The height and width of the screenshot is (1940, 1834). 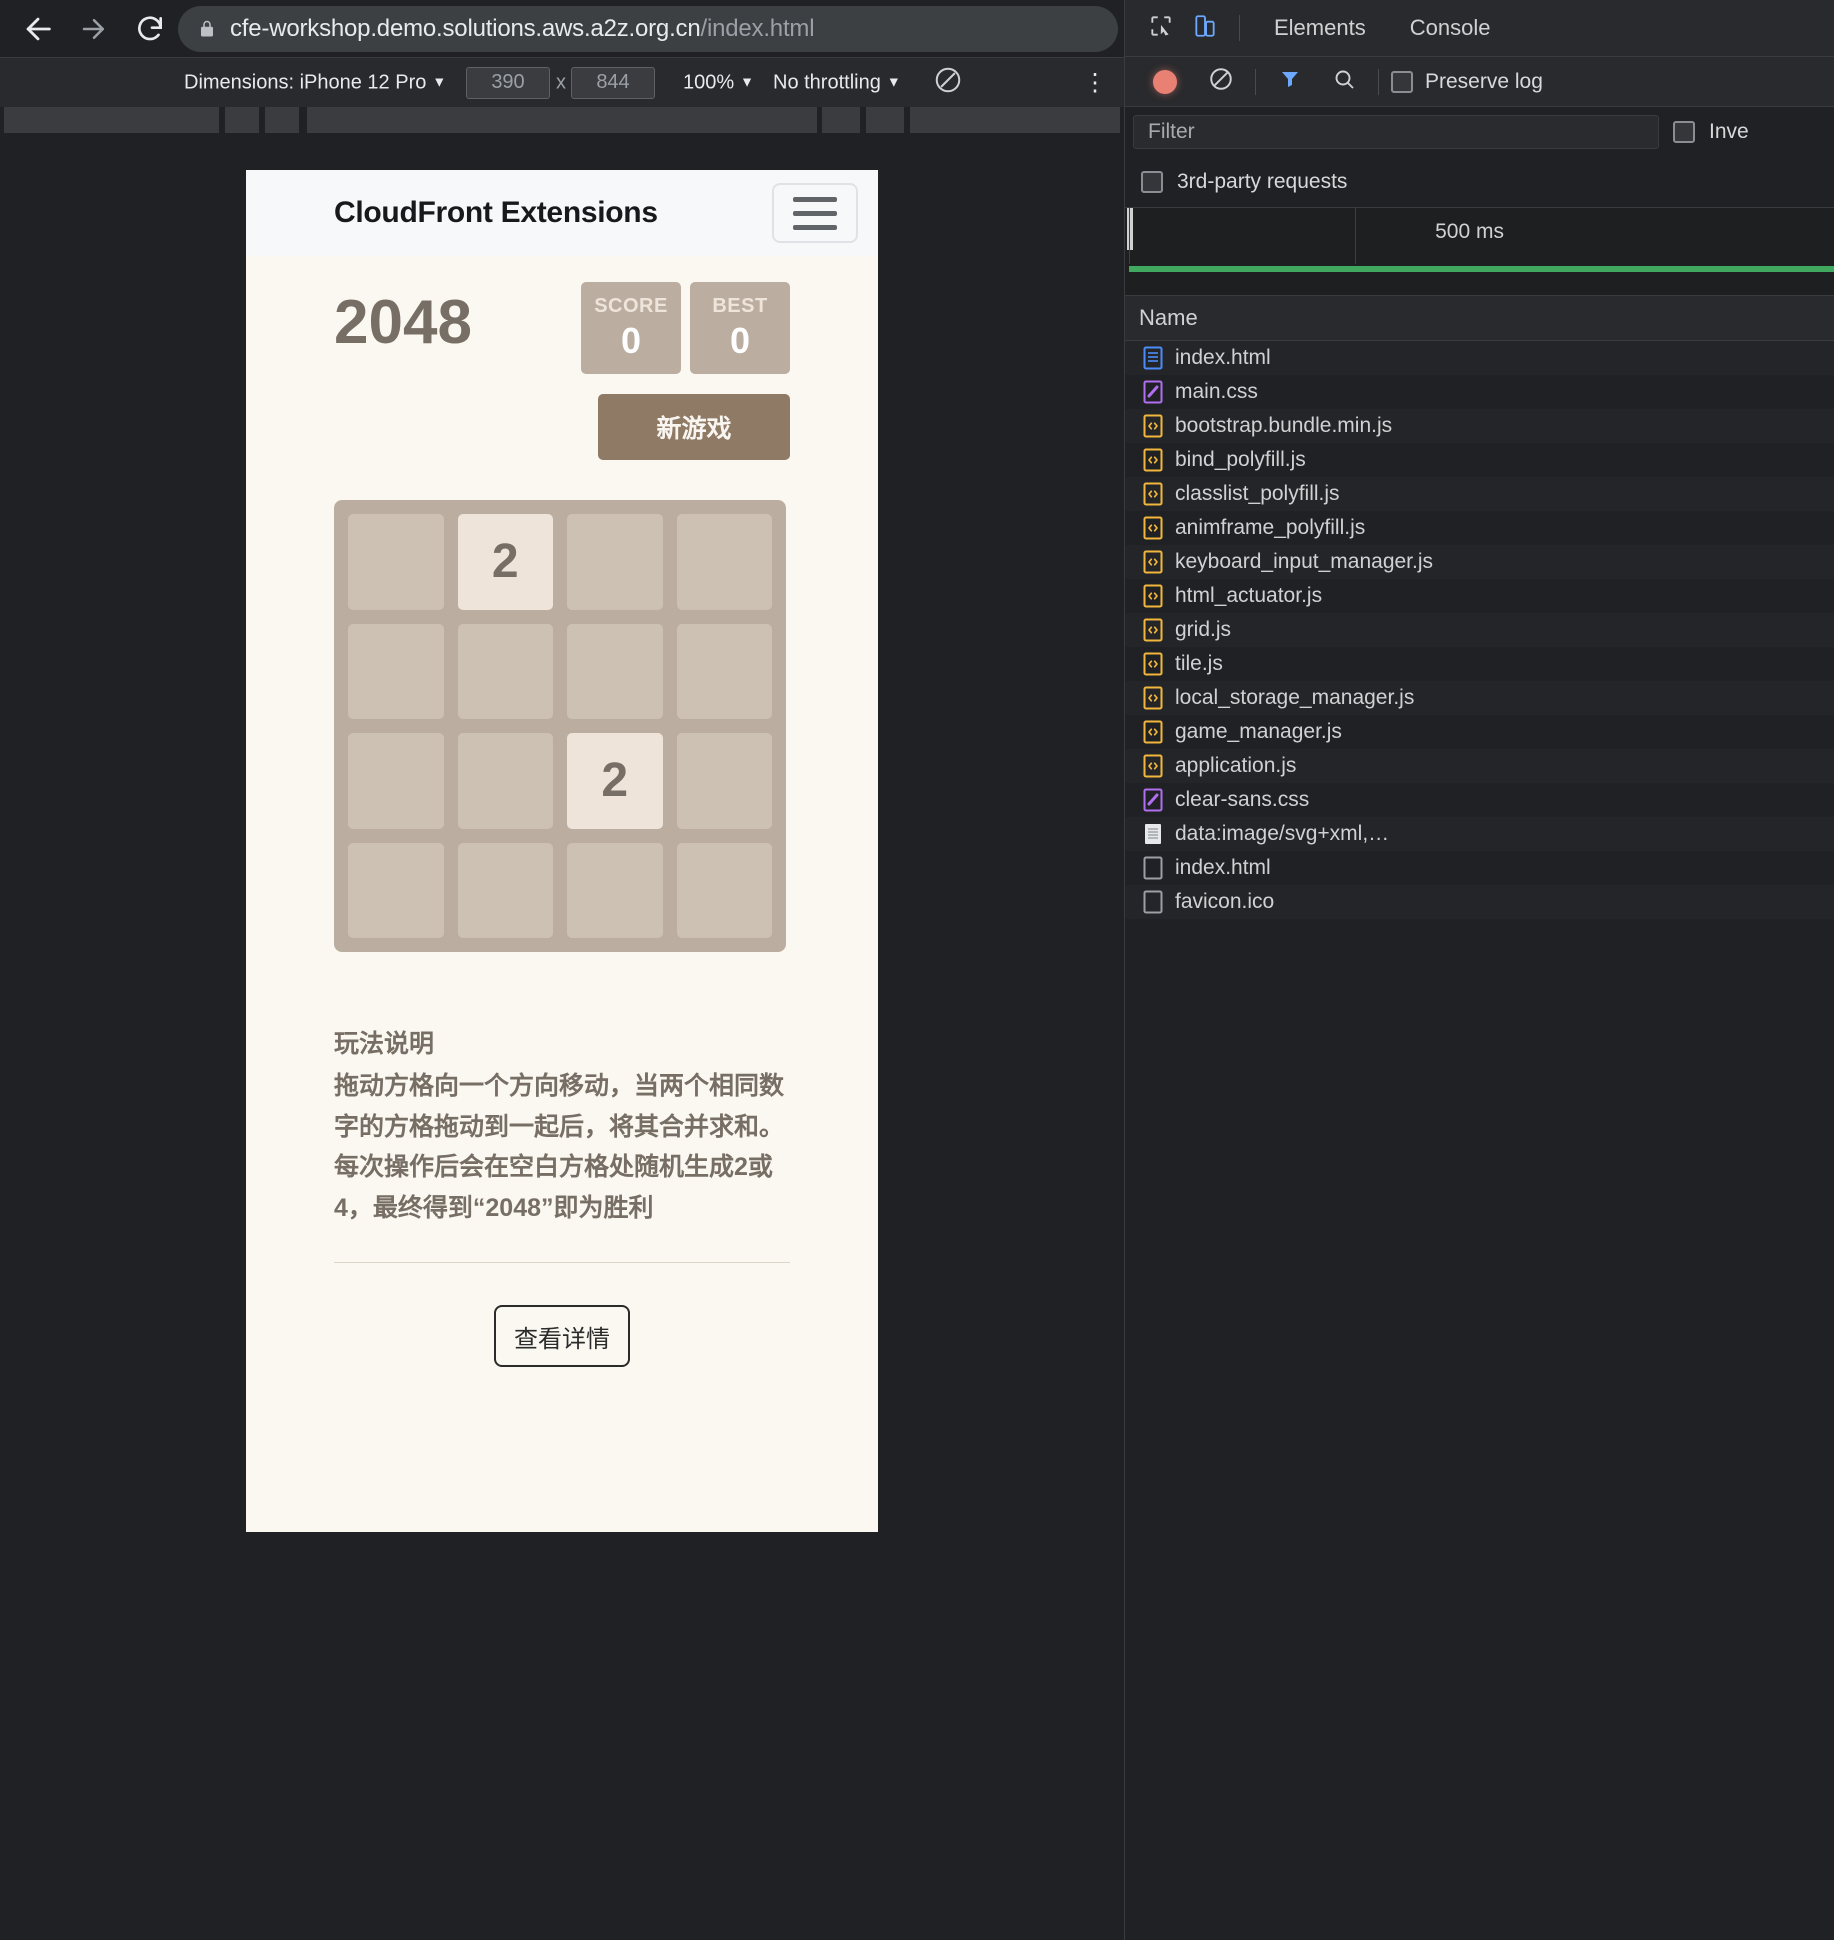 I want to click on back-button, so click(x=38, y=29).